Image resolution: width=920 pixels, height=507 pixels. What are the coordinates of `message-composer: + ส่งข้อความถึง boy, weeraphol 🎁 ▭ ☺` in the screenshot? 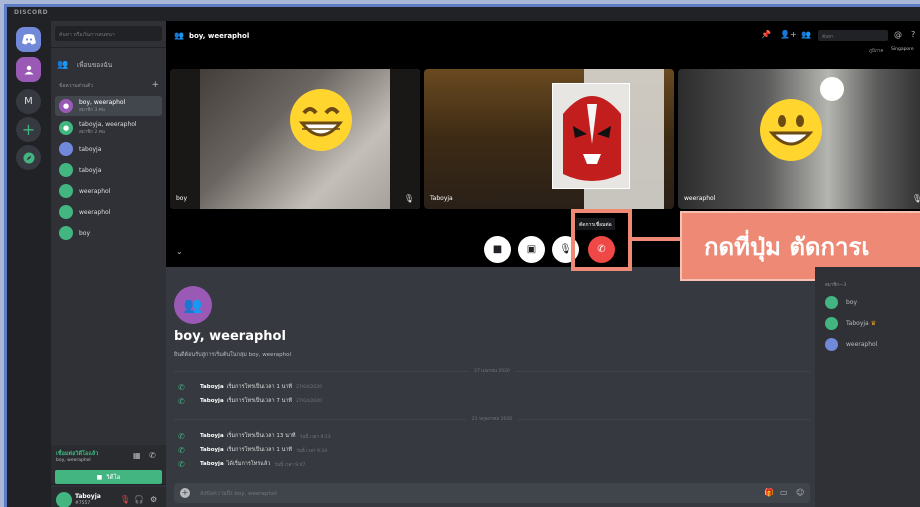 It's located at (492, 493).